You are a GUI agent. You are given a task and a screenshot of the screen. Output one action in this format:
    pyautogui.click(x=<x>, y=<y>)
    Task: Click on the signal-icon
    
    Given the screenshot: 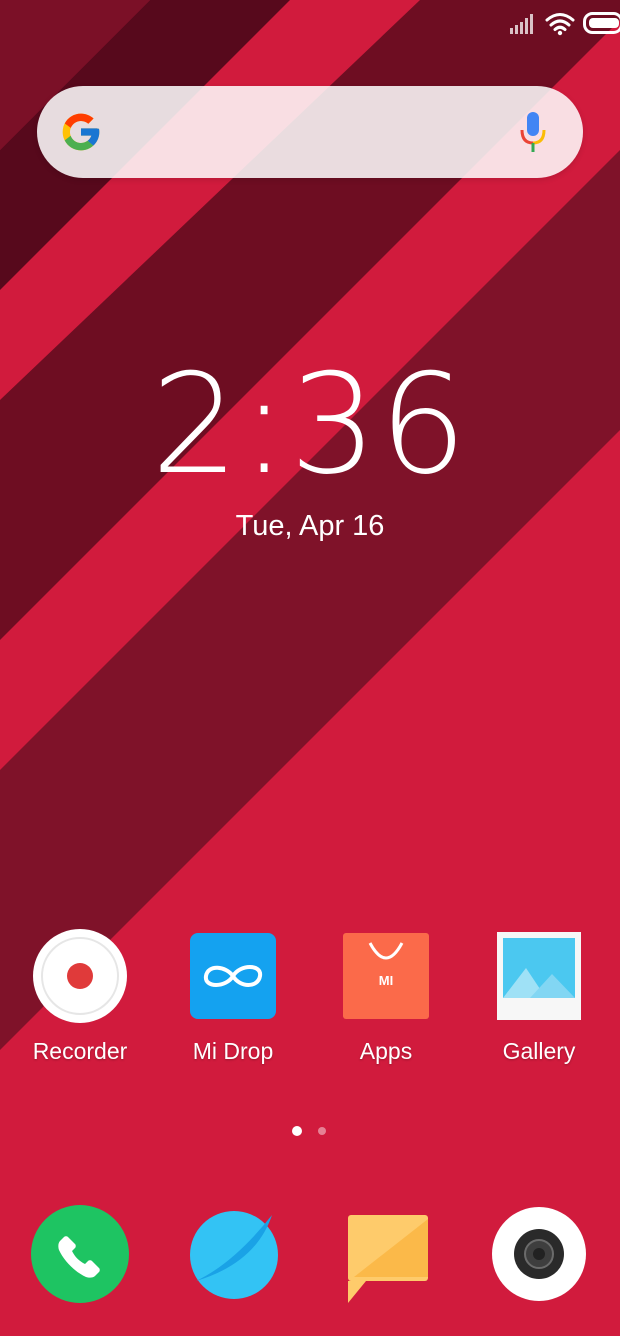 What is the action you would take?
    pyautogui.click(x=521, y=24)
    